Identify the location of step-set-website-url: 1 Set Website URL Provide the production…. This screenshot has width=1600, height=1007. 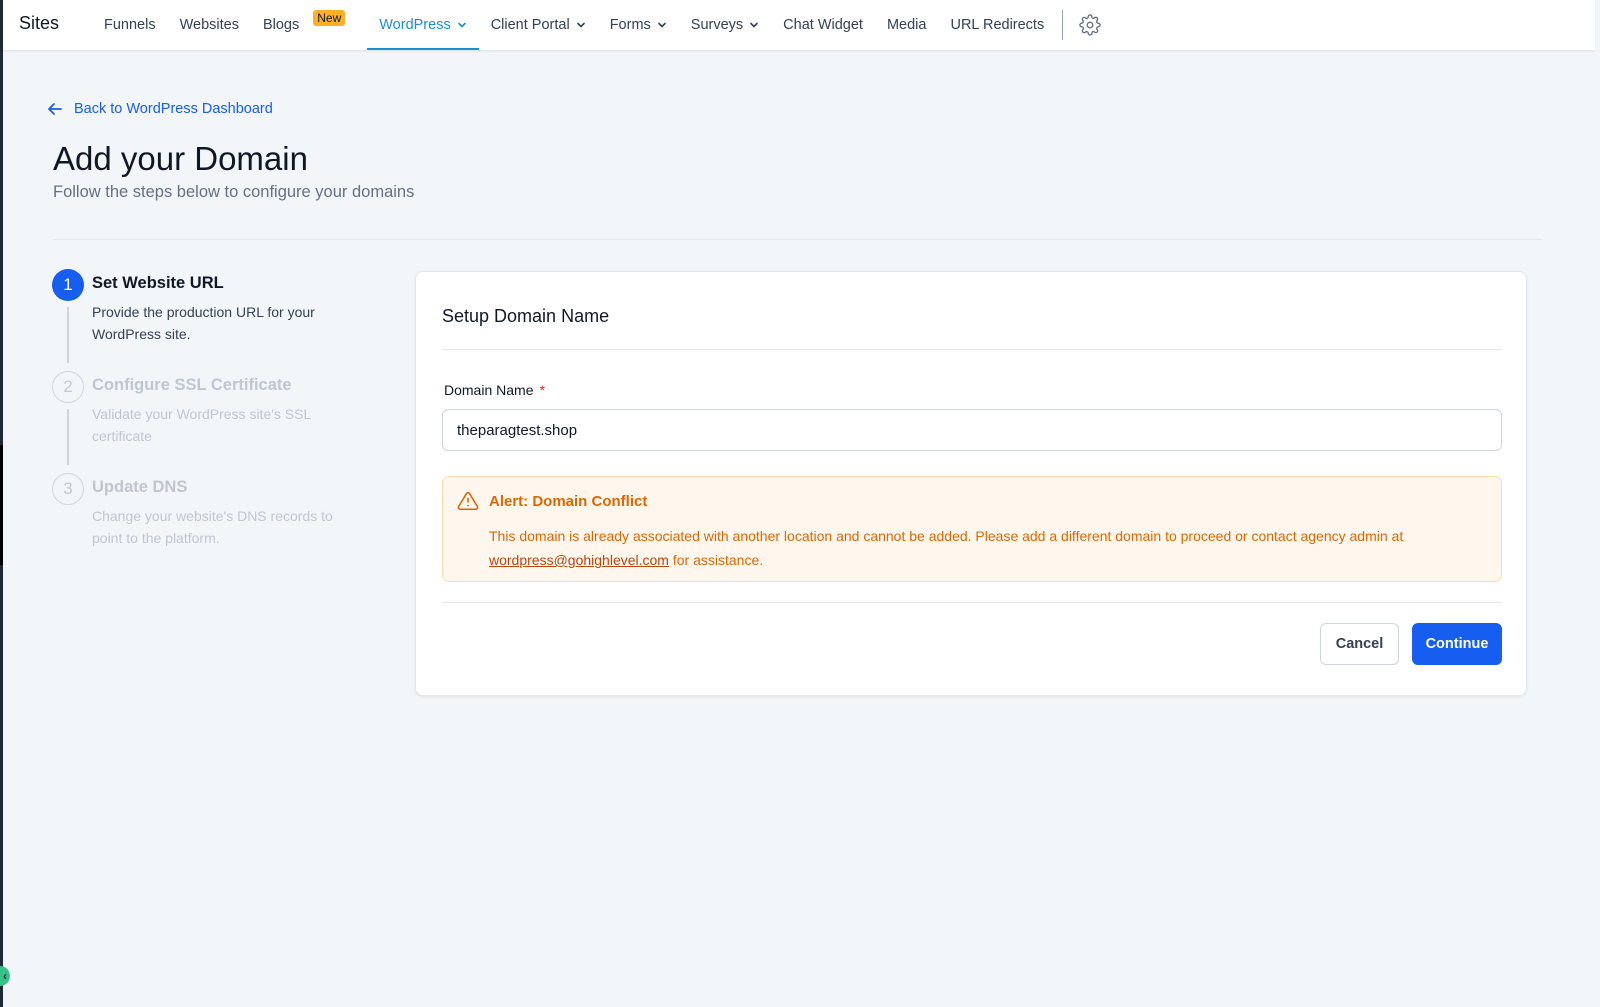
(212, 320).